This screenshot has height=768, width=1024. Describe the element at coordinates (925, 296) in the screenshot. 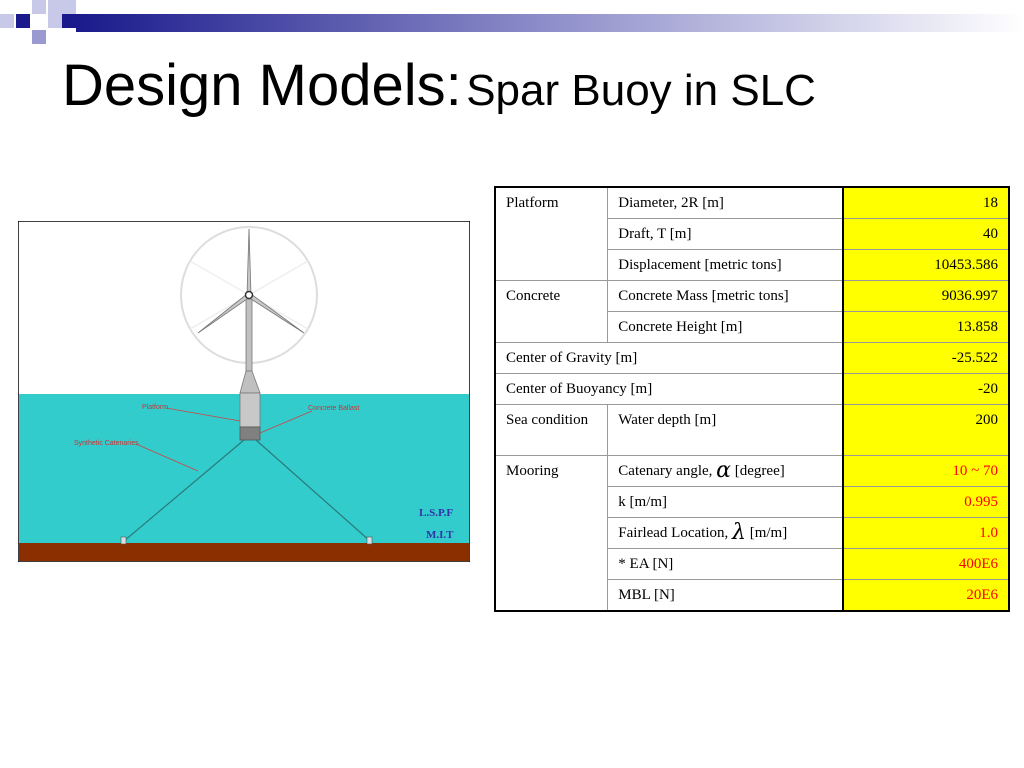

I see `value-cell: 9036.997` at that location.